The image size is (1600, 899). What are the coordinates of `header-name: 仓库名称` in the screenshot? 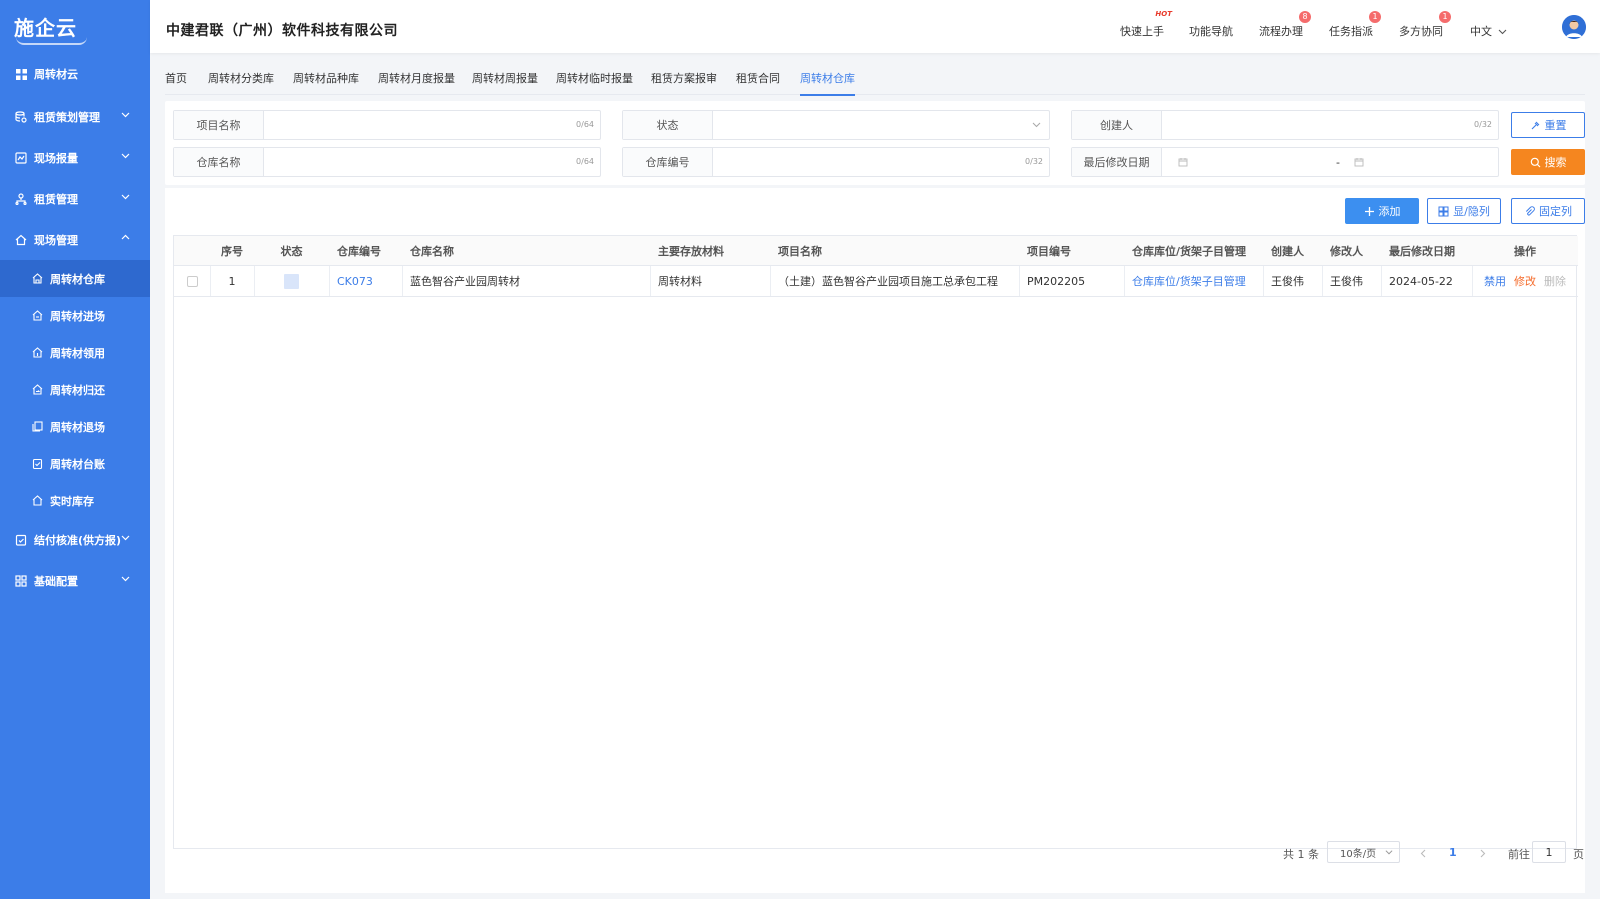 It's located at (530, 251).